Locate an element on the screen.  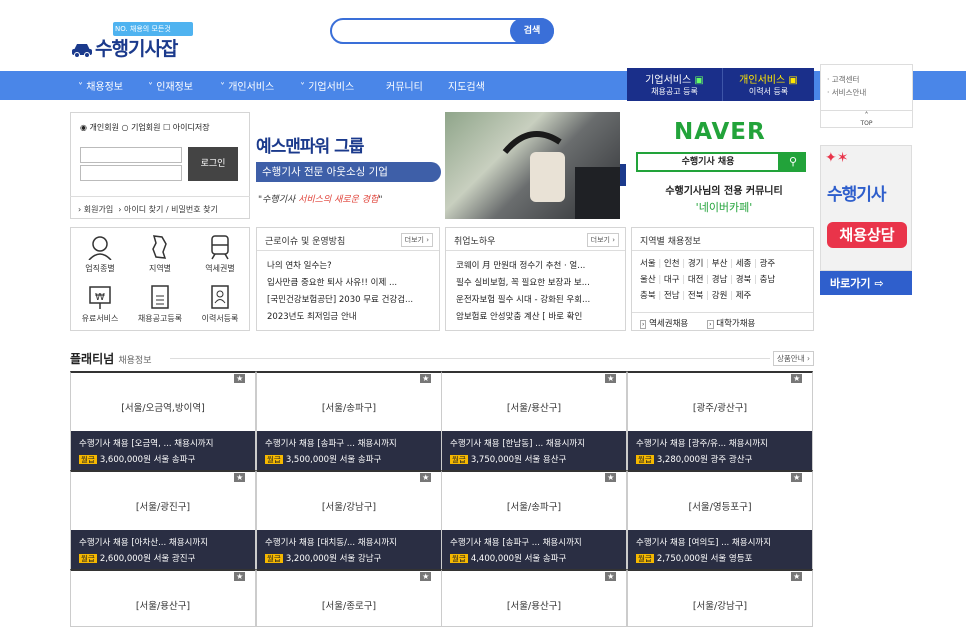
job-tips-more-button: 더보기 › is located at coordinates (602, 240).